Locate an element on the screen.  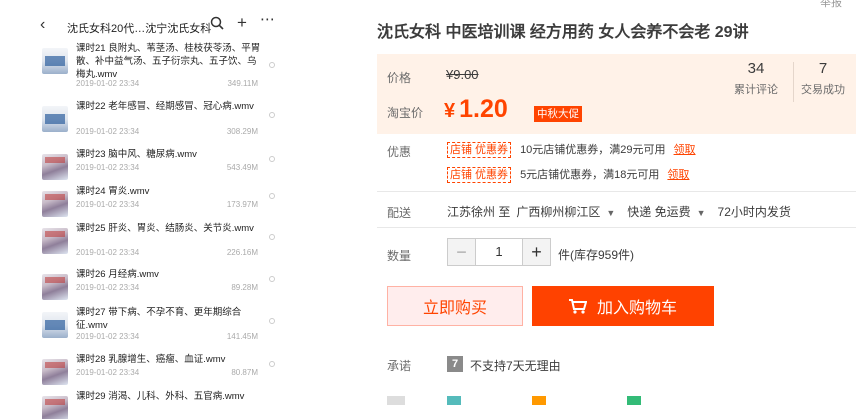
ship-to-select: 广西柳州柳江区 is located at coordinates (558, 212).